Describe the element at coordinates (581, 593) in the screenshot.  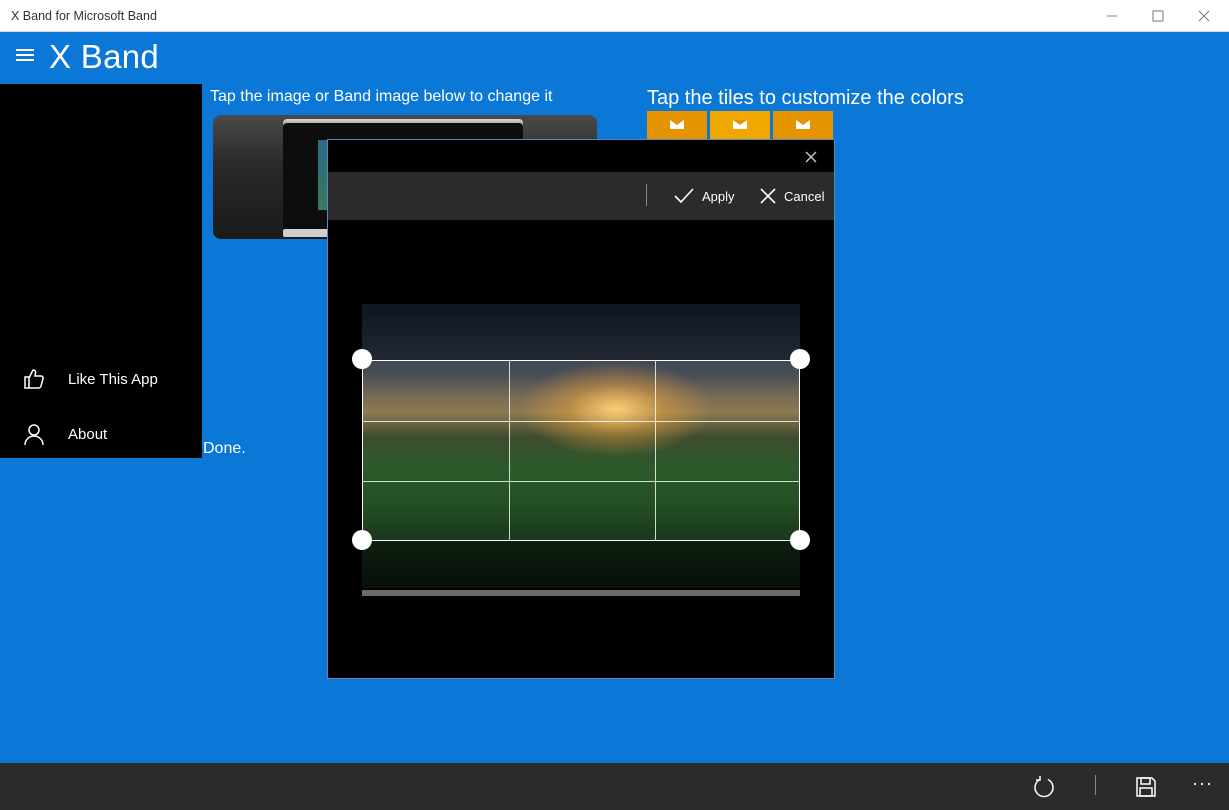
I see `horizontal-scrollbar` at that location.